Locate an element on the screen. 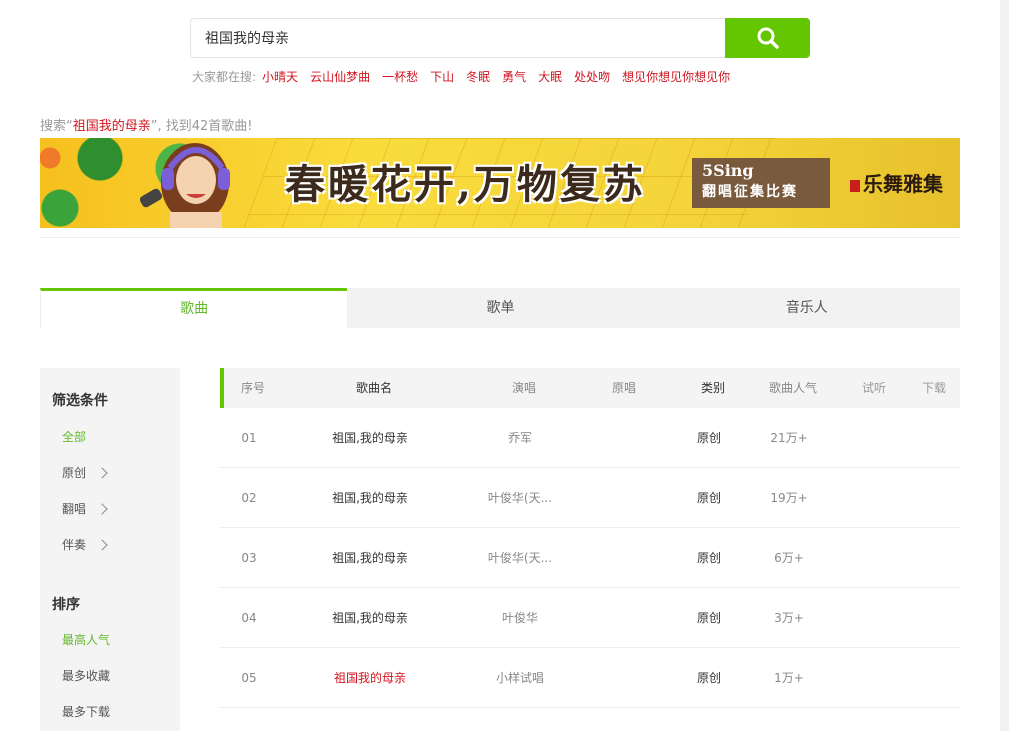  search-input is located at coordinates (458, 38).